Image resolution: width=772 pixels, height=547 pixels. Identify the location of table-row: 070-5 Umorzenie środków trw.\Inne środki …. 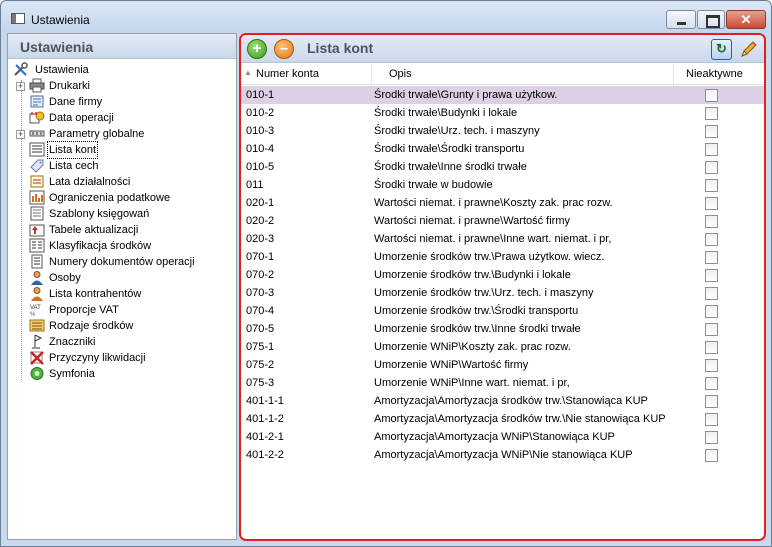
(502, 329).